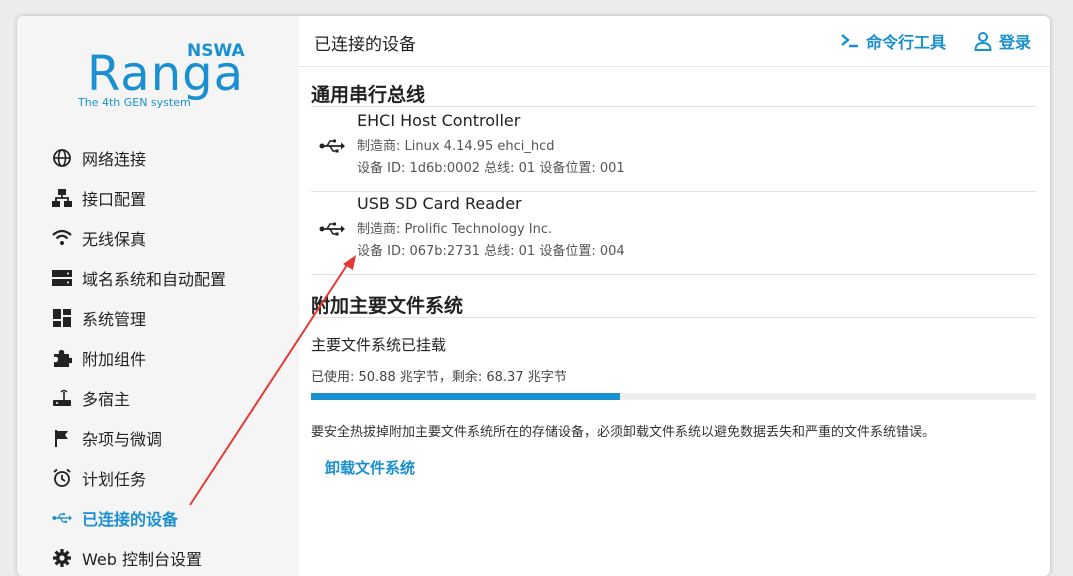  What do you see at coordinates (365, 45) in the screenshot?
I see `page-title: 已连接的设备` at bounding box center [365, 45].